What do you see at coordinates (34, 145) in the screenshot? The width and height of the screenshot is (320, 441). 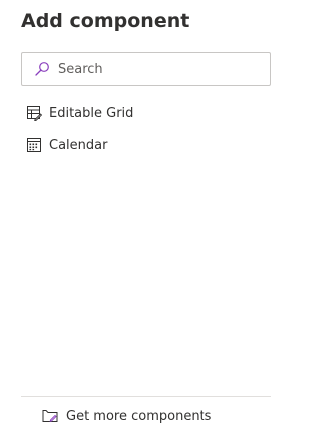 I see `calendar-icon` at bounding box center [34, 145].